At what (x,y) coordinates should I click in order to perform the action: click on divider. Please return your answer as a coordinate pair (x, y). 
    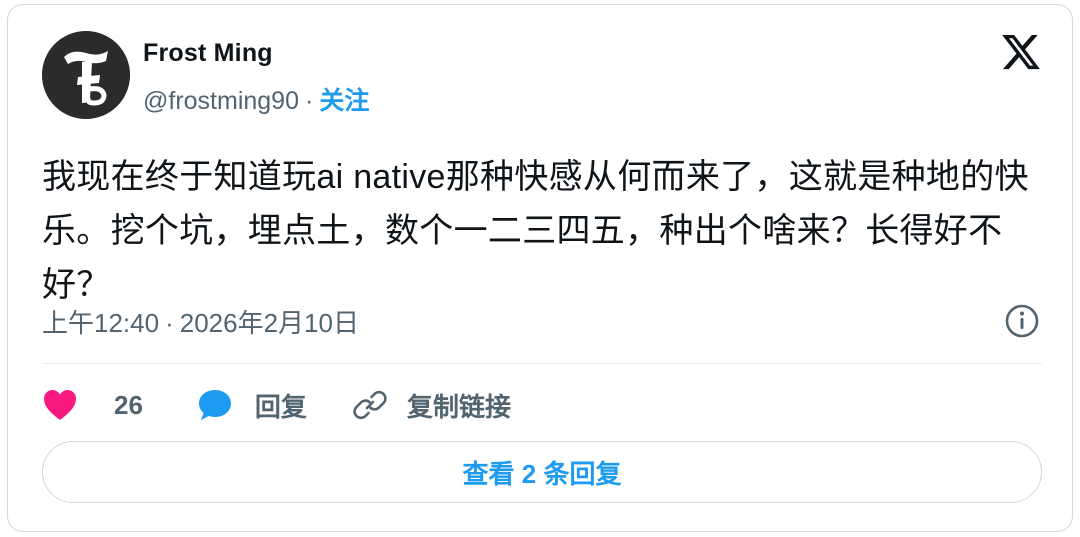
    Looking at the image, I should click on (542, 363).